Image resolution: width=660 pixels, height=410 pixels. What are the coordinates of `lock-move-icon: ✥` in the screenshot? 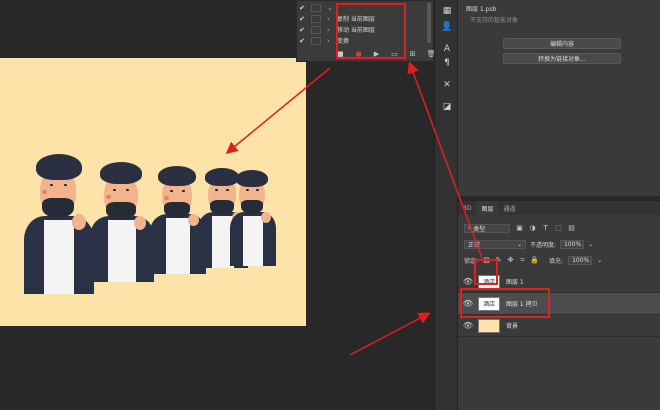 It's located at (510, 260).